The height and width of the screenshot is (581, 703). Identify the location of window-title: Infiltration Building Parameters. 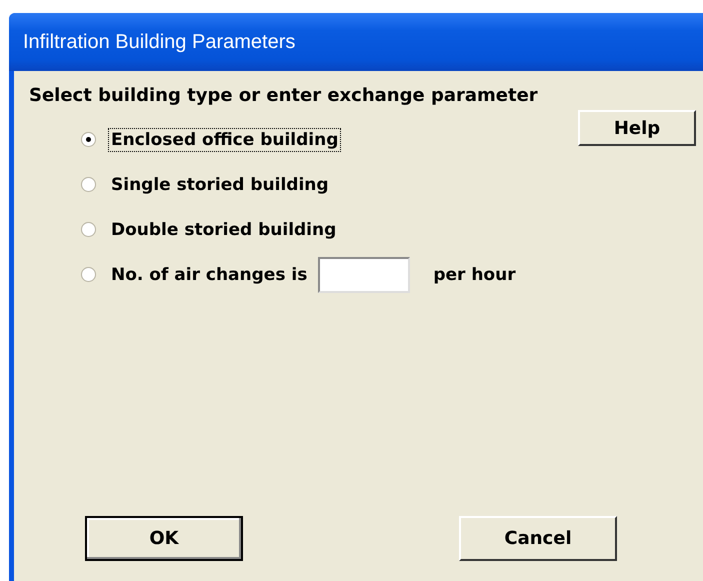
(159, 42).